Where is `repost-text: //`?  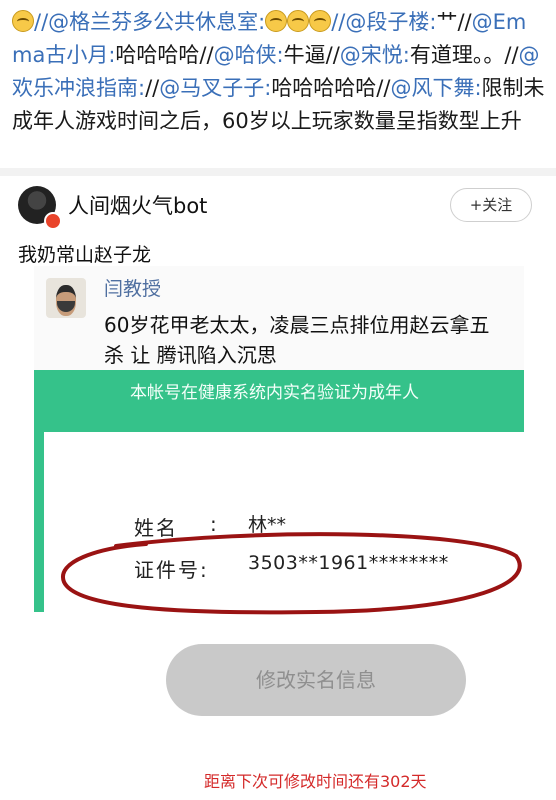
repost-text: // is located at coordinates (152, 88).